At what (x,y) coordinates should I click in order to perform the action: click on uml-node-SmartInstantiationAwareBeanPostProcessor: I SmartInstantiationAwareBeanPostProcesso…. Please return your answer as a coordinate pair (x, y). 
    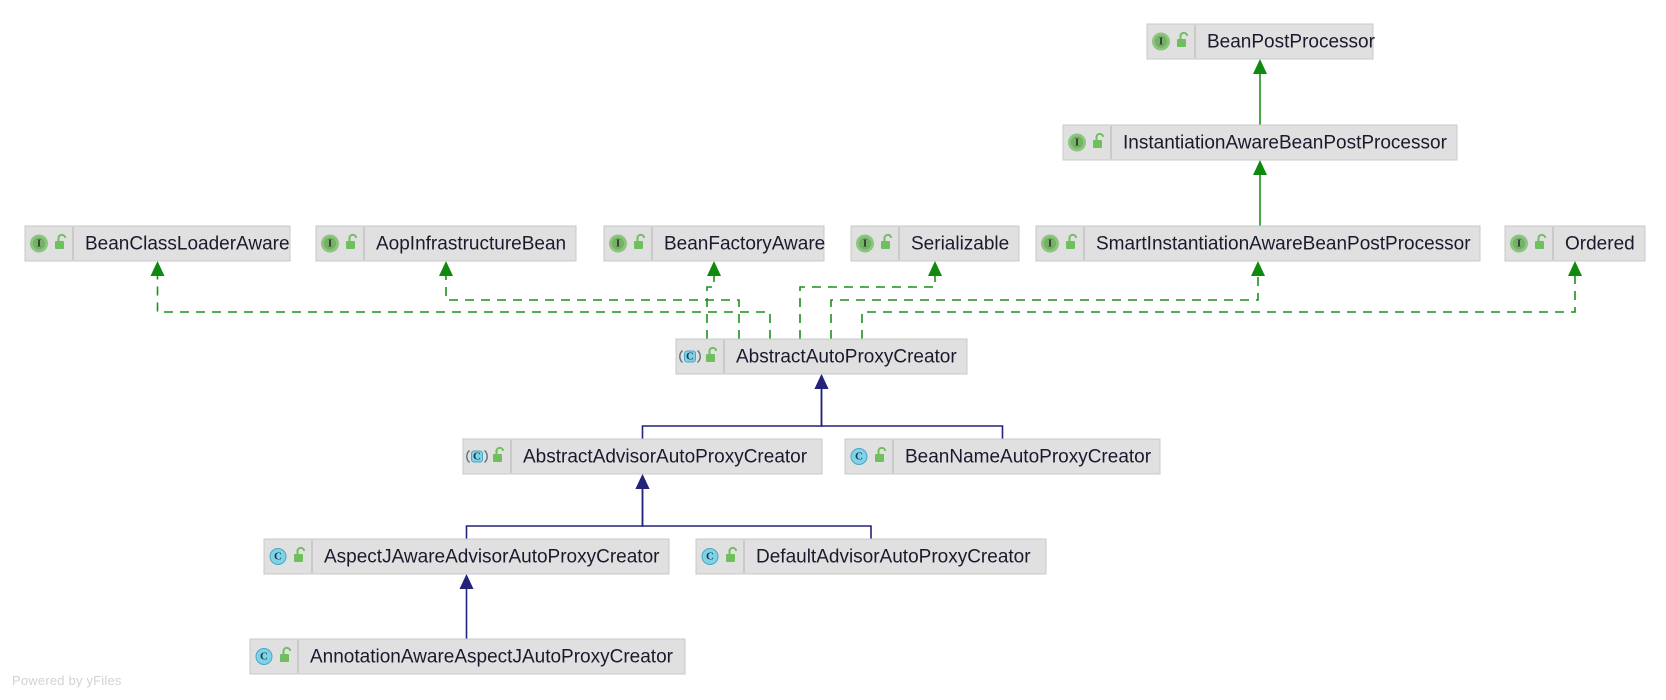
    Looking at the image, I should click on (1258, 243).